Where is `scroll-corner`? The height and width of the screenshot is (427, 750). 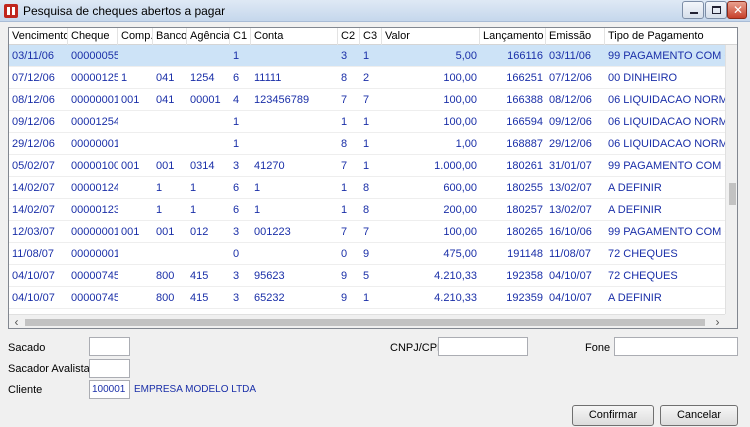
scroll-corner is located at coordinates (731, 321).